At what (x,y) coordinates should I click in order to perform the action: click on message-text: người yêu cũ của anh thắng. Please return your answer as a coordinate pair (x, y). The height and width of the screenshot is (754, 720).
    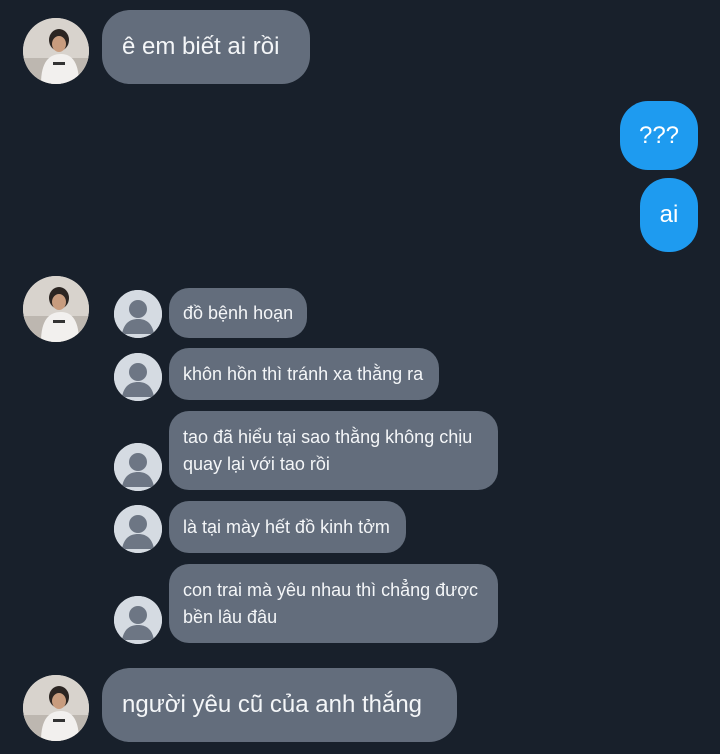
    Looking at the image, I should click on (272, 704).